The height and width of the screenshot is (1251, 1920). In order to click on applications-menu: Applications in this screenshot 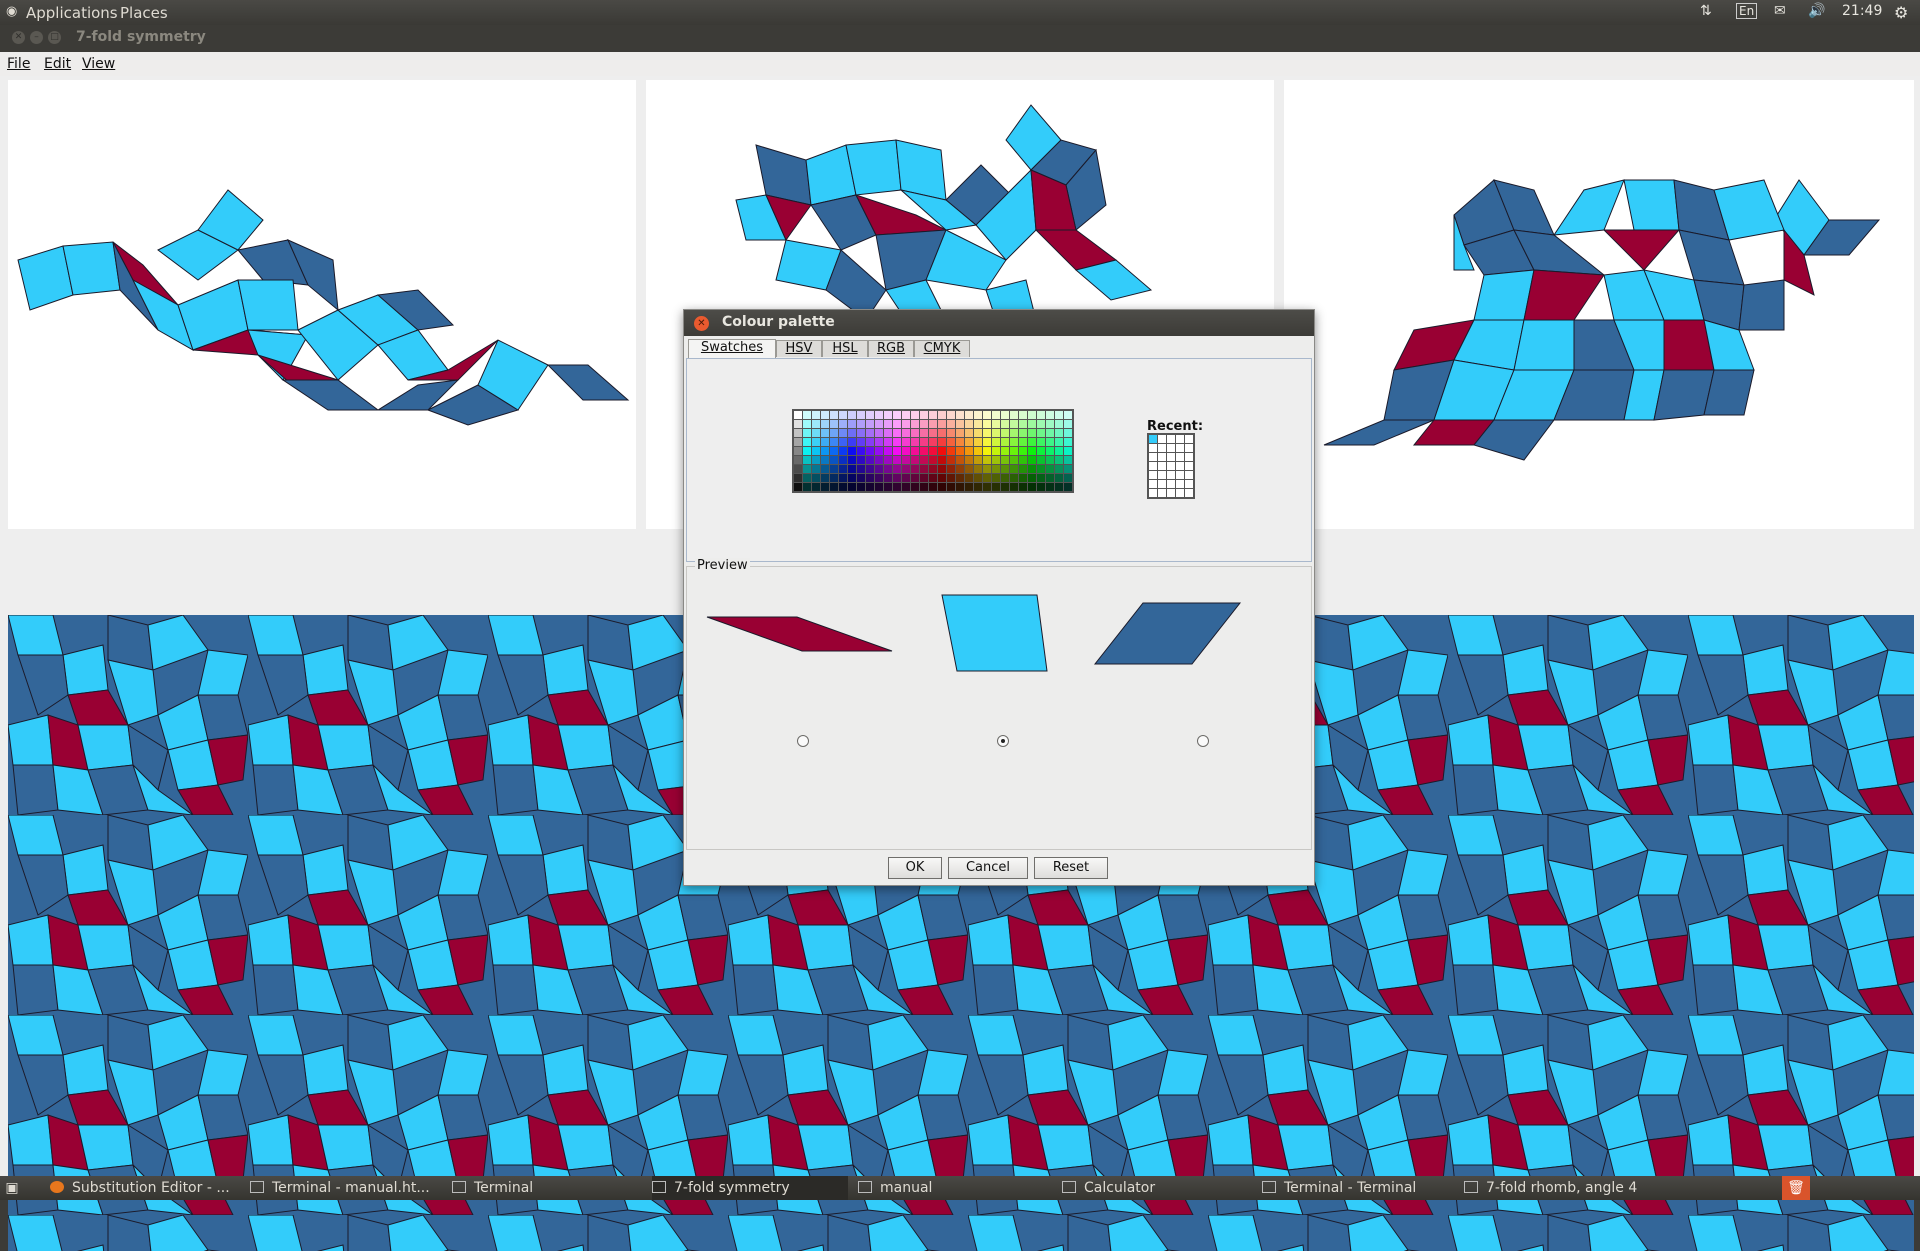, I will do `click(72, 13)`.